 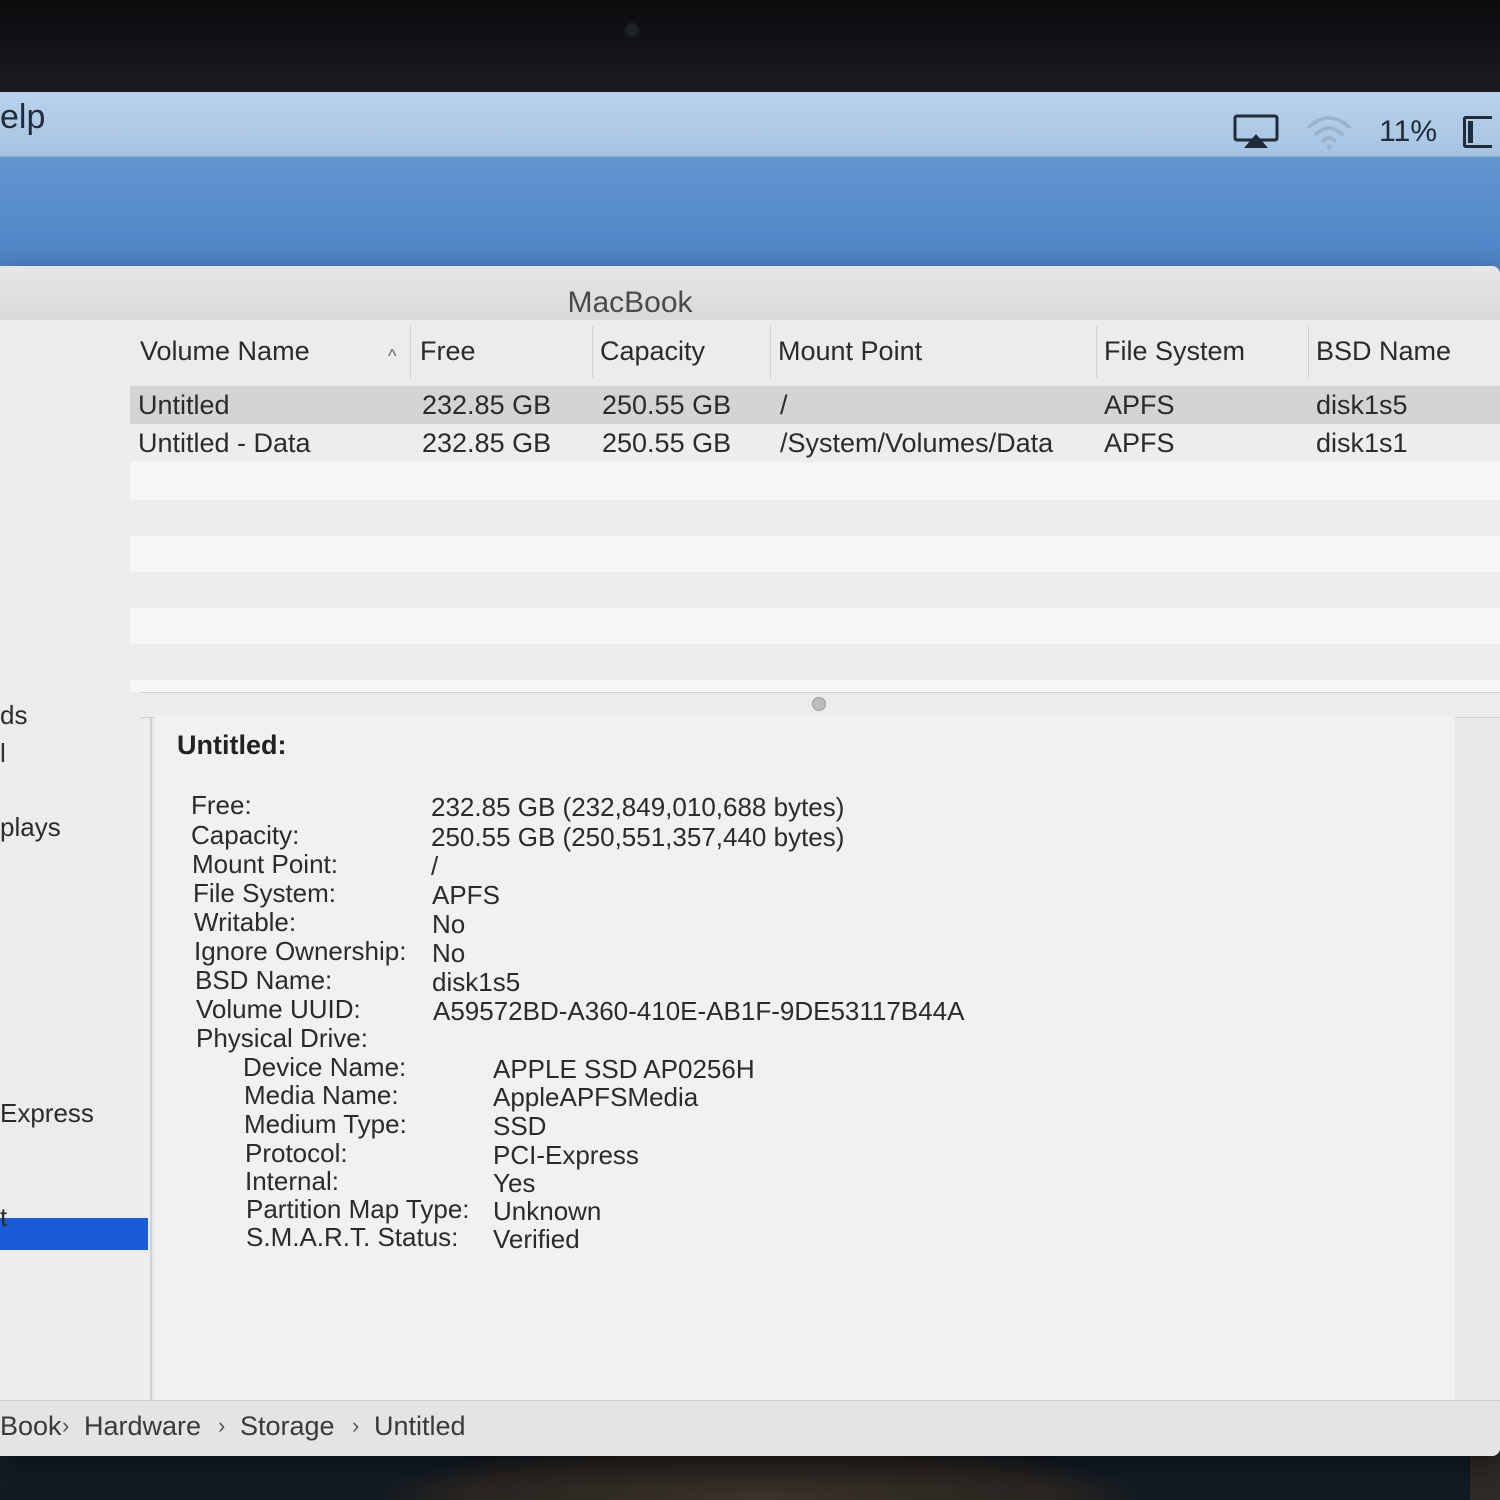 I want to click on cell-mount-point: /, so click(x=784, y=405).